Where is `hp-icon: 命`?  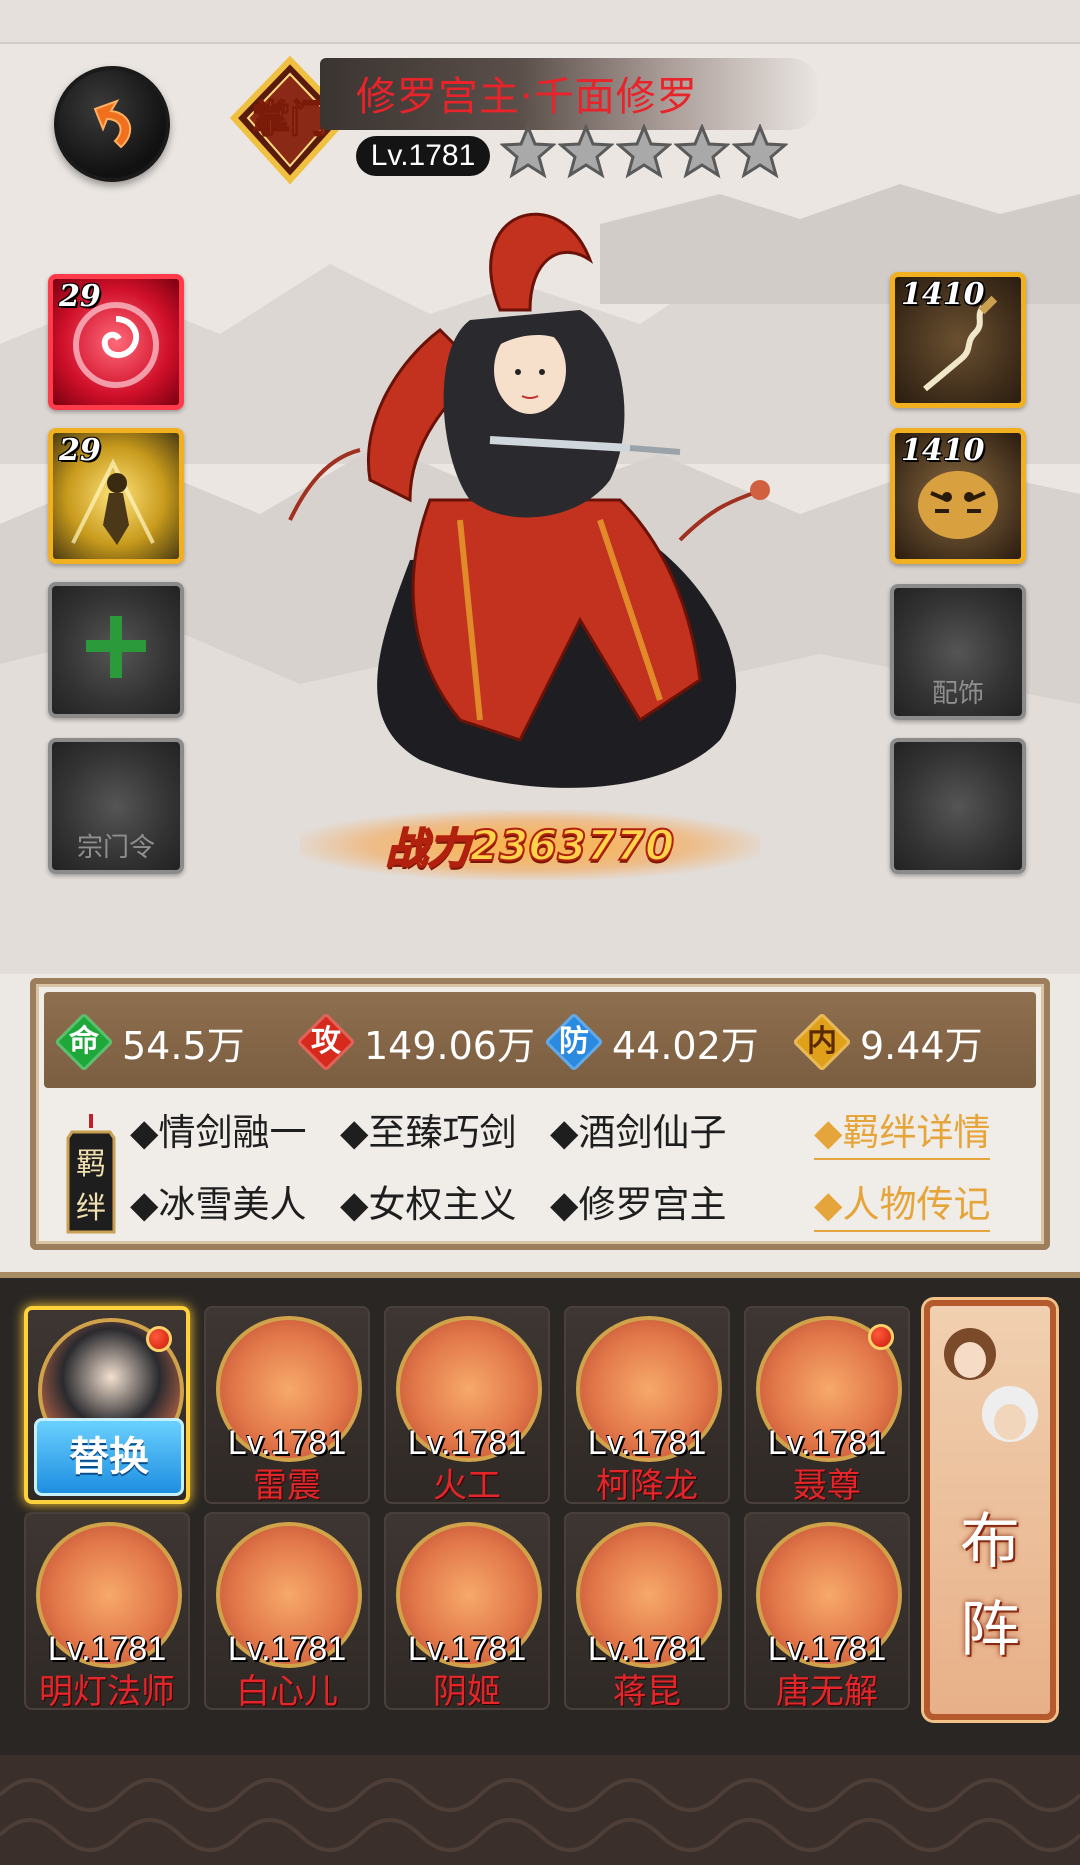
hp-icon: 命 is located at coordinates (84, 1042).